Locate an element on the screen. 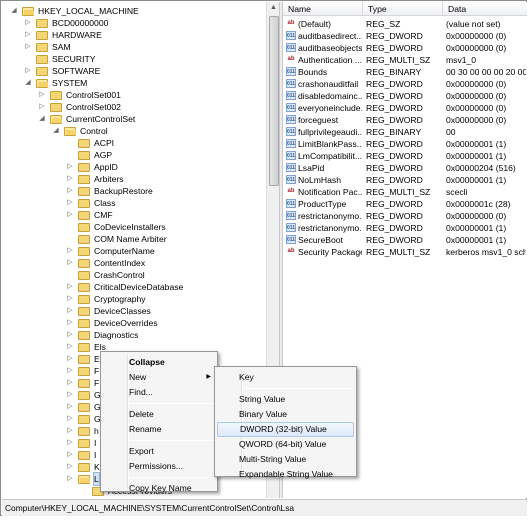  tree-item: ▷ BCD00000000 is located at coordinates (134, 23).